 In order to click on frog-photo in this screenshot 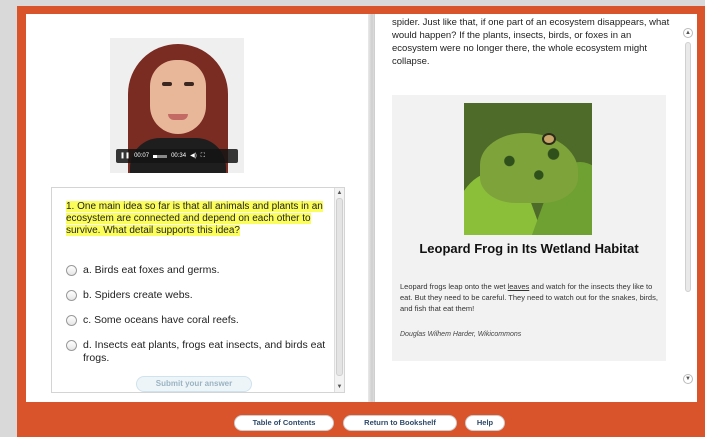, I will do `click(528, 169)`.